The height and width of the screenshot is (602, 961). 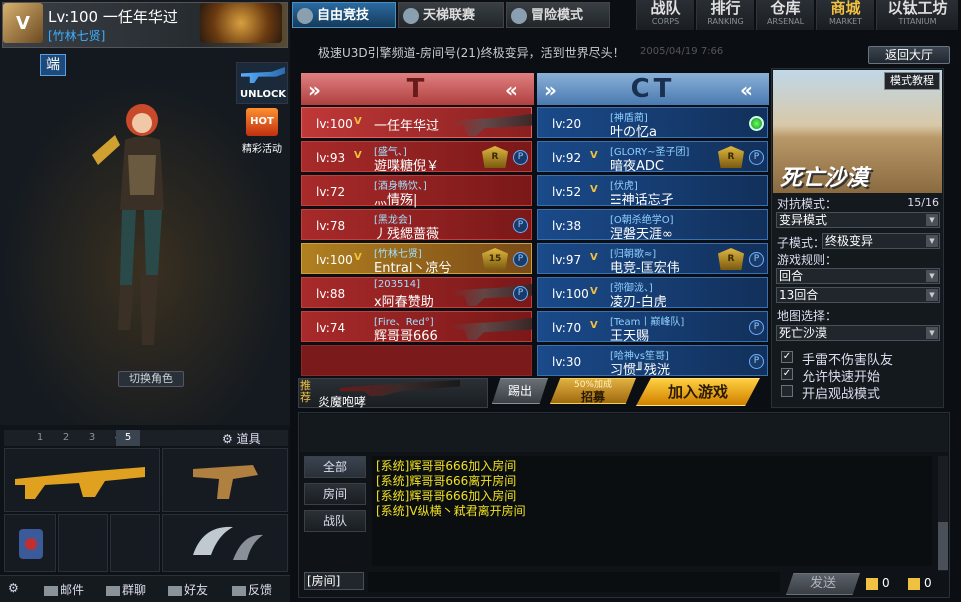 I want to click on unlock-button: UNLOCK, so click(x=262, y=83).